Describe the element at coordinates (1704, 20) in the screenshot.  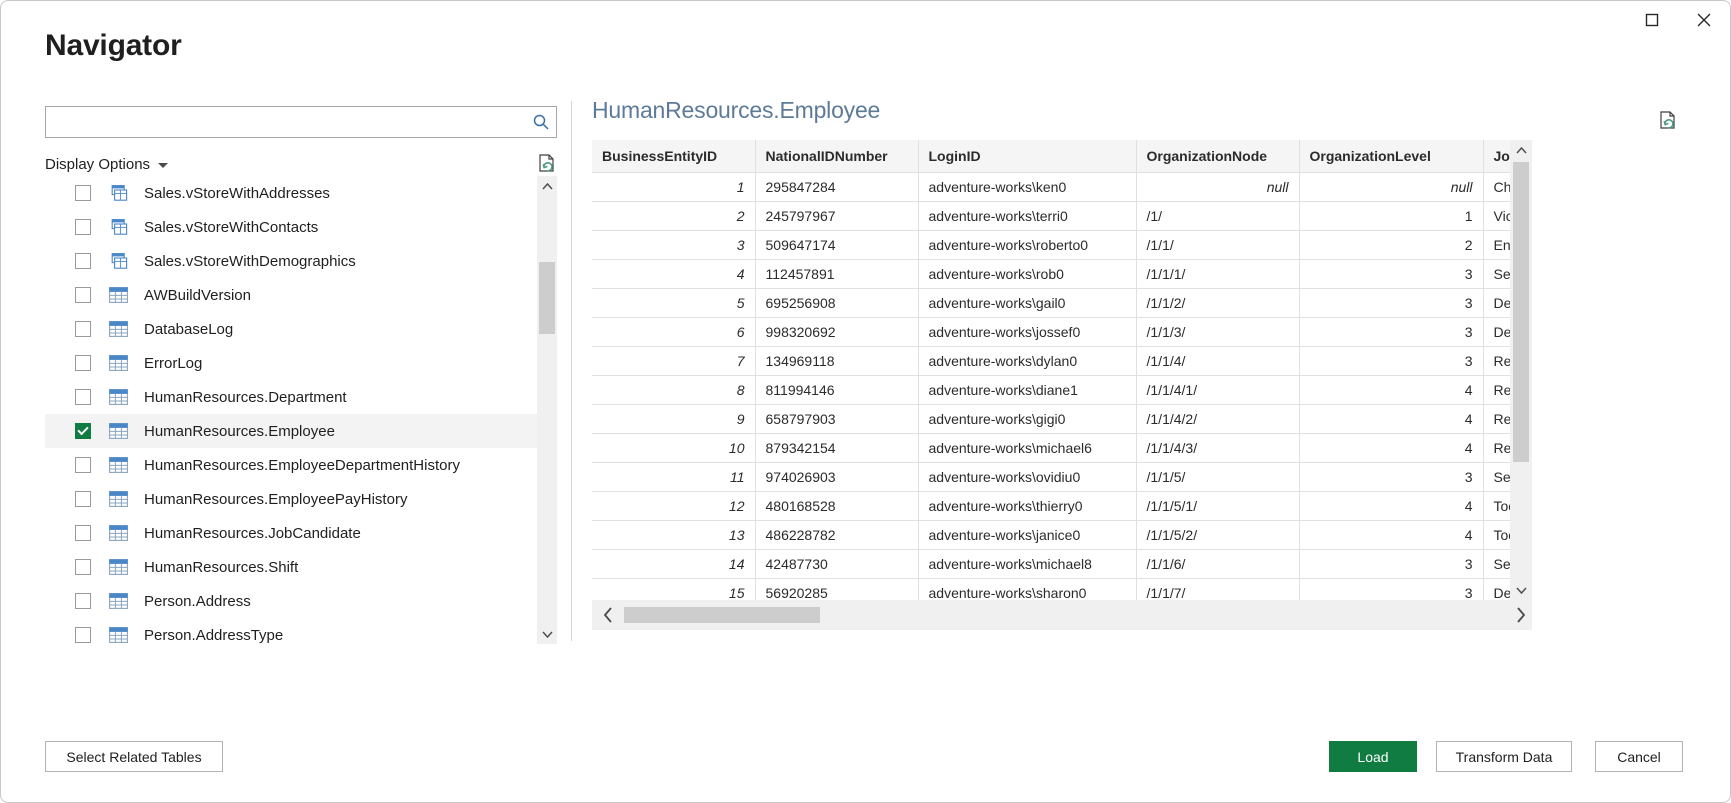
I see `close-icon` at that location.